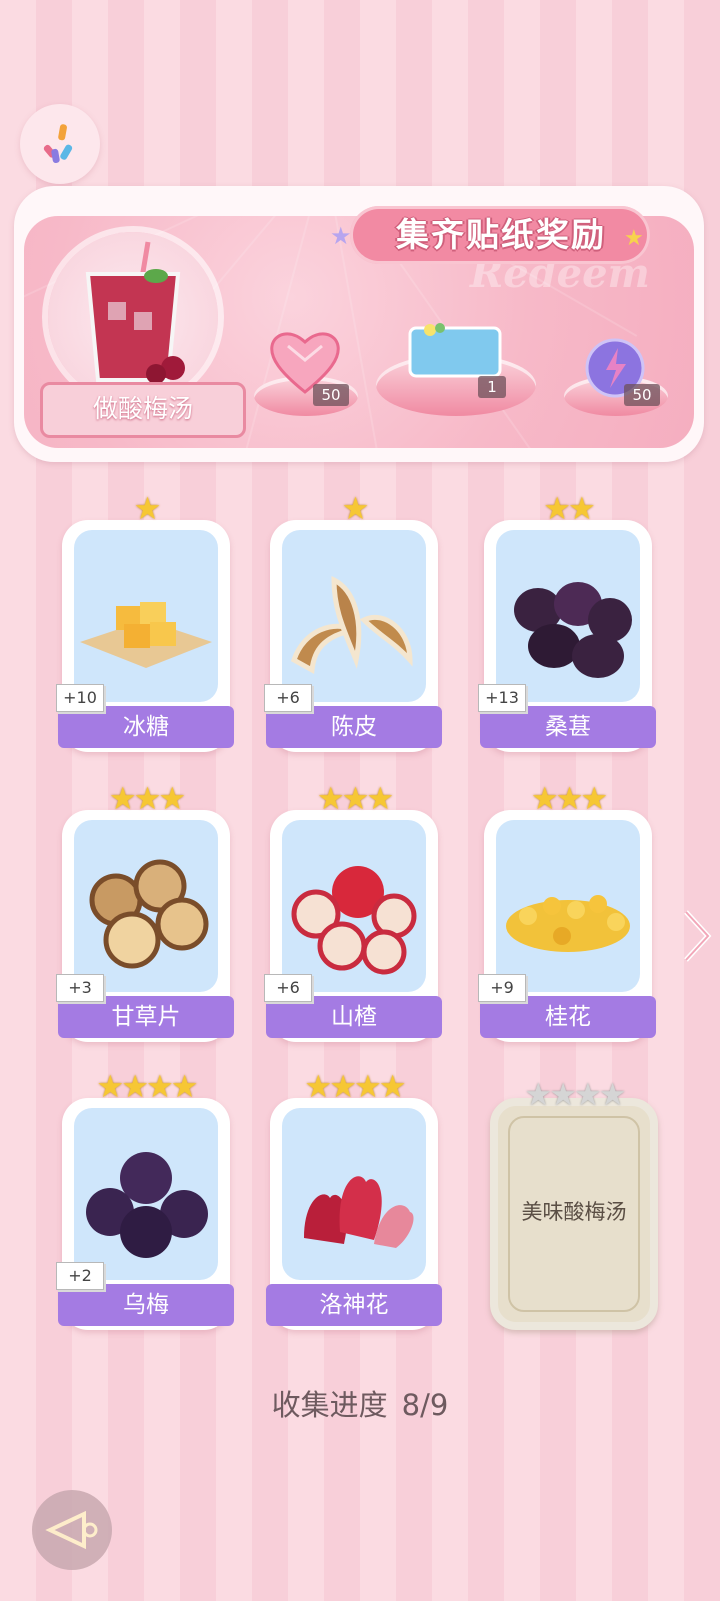  I want to click on sticker-name: 乌梅, so click(146, 1305).